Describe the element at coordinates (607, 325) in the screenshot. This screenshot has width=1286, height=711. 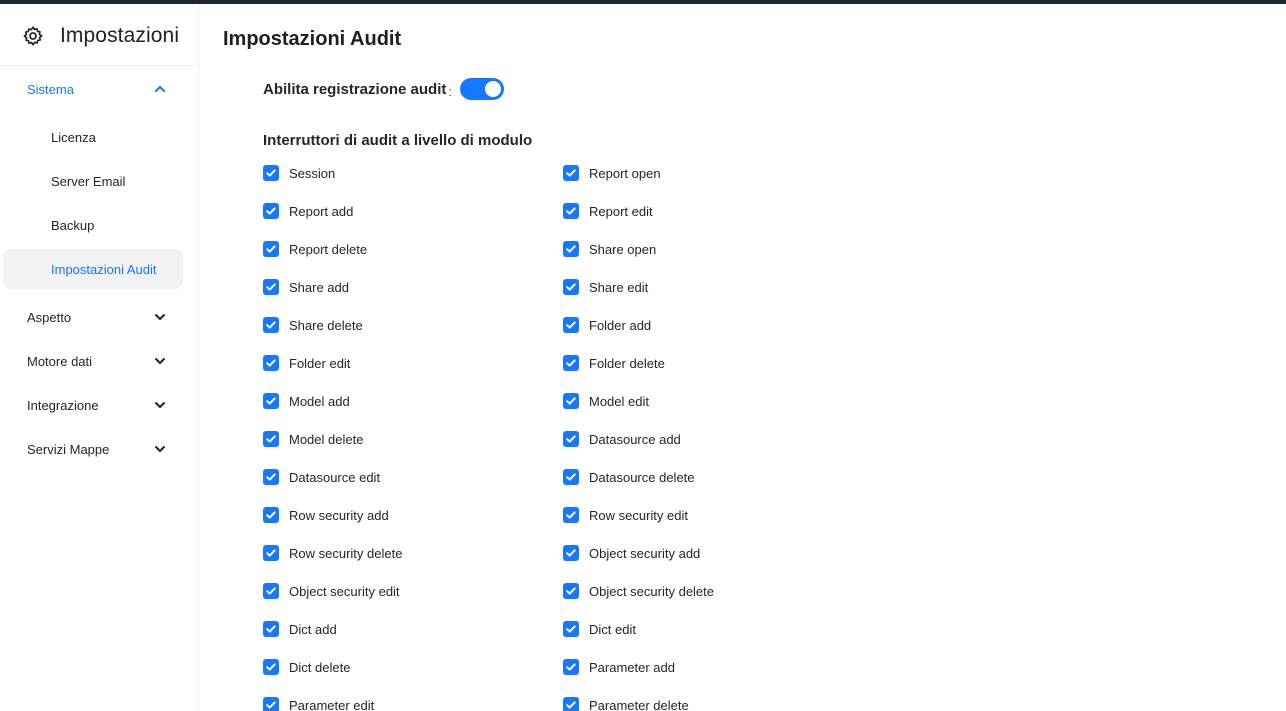
I see `audit-module-checkbox: Folder add` at that location.